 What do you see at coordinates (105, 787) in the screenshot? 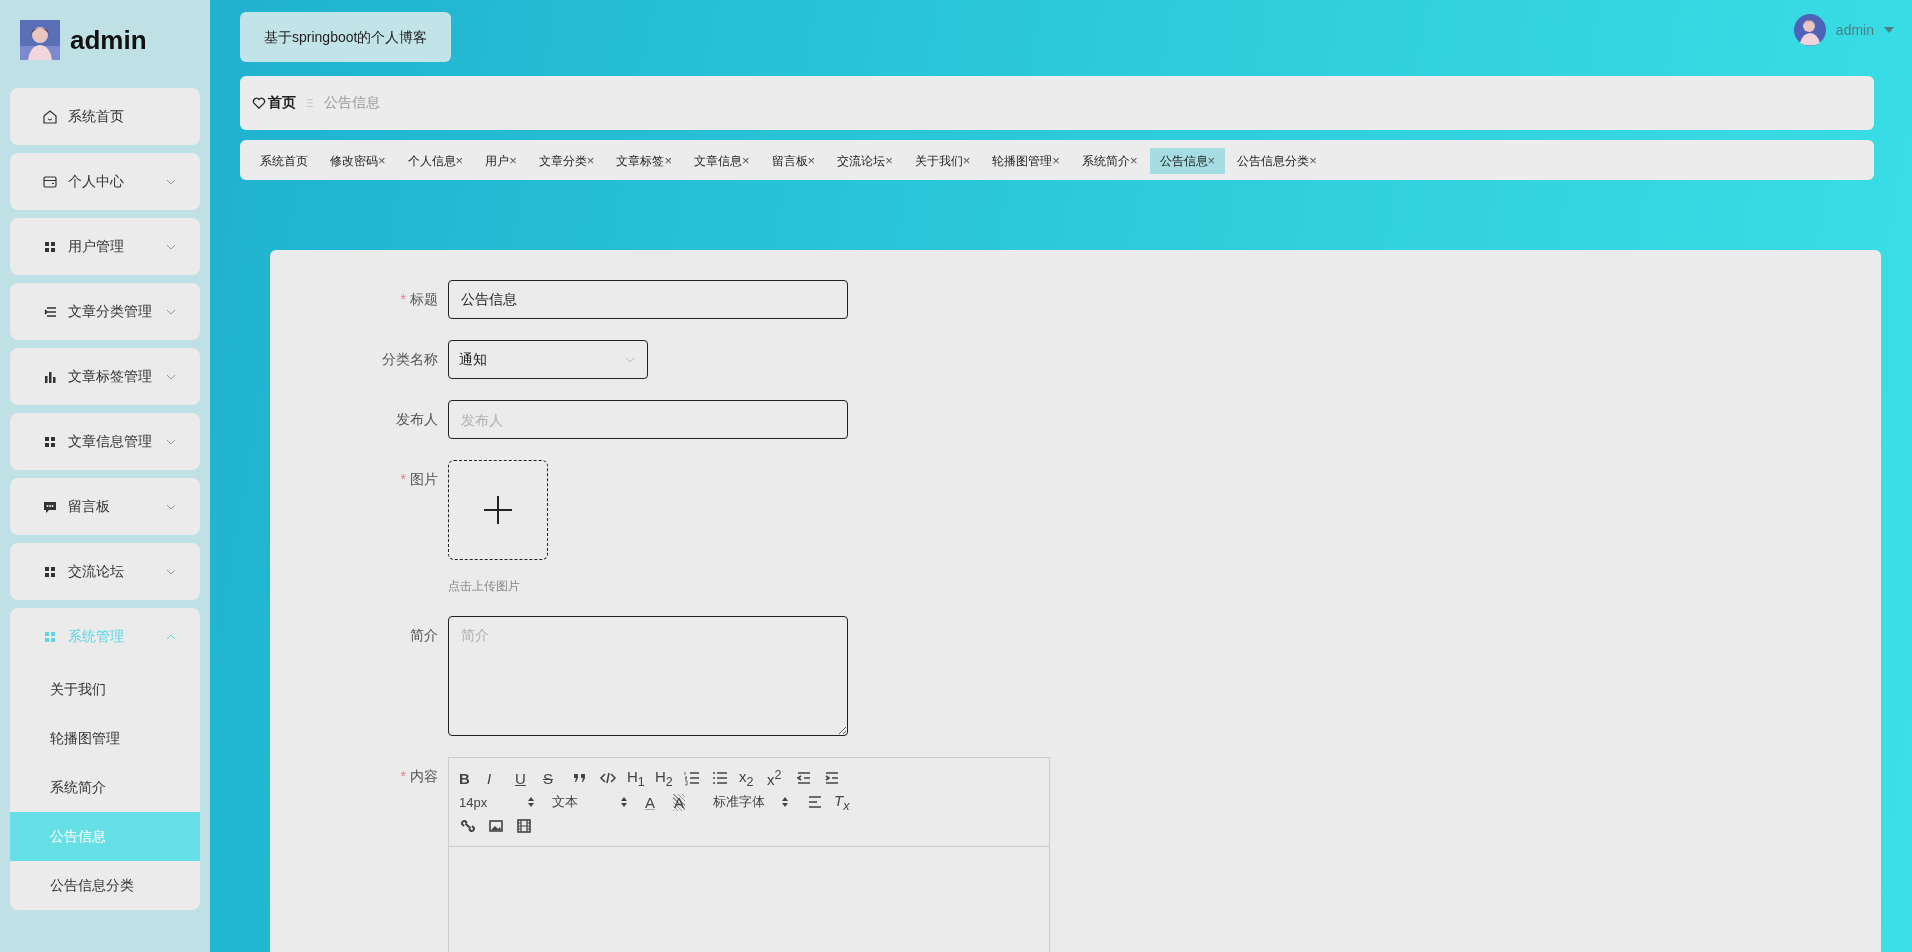
I see `submenu-item: 系统简介` at bounding box center [105, 787].